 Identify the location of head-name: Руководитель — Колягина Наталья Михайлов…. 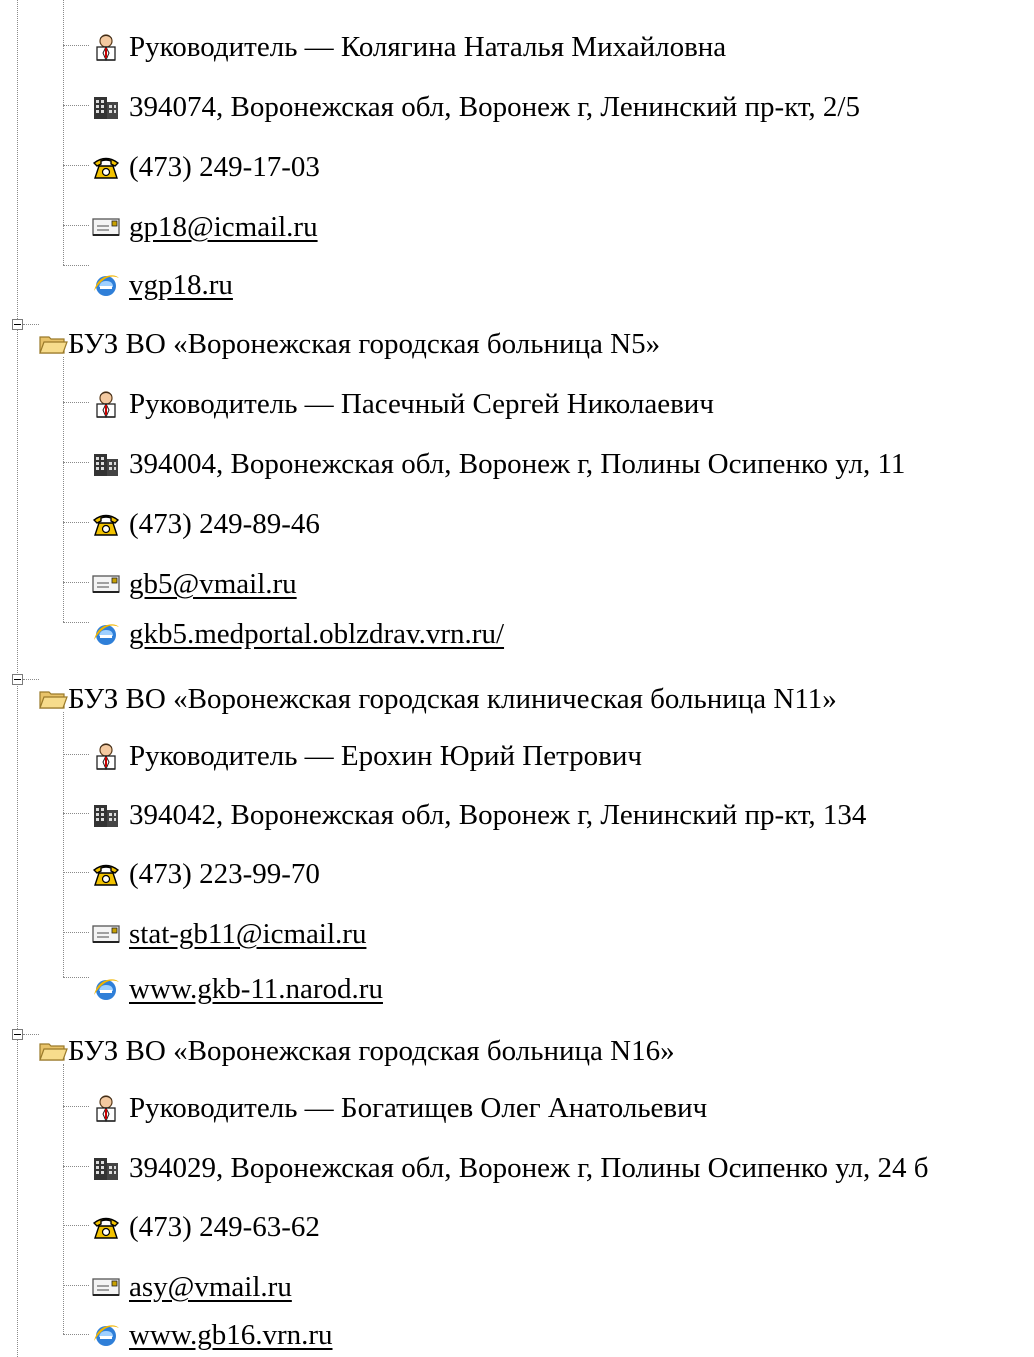
(428, 47).